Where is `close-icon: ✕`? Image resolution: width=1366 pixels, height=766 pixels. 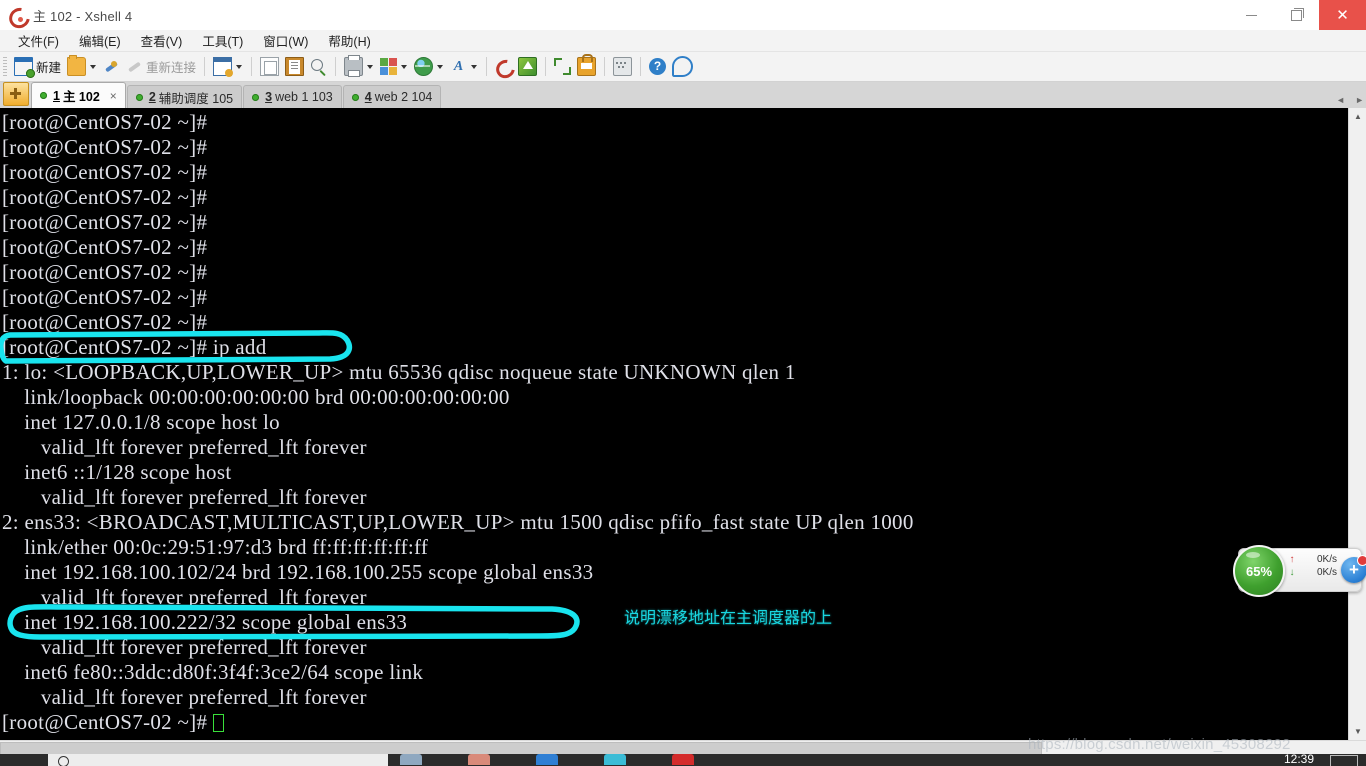
close-icon: ✕ is located at coordinates (1342, 15).